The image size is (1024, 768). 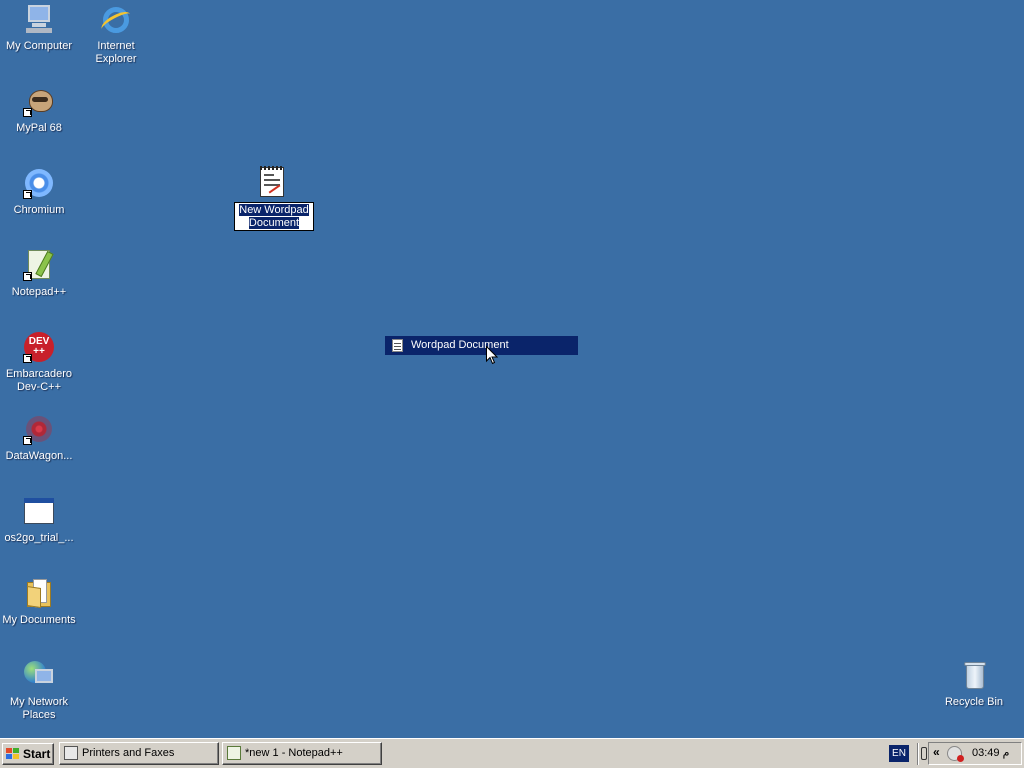 What do you see at coordinates (39, 210) in the screenshot?
I see `icon-label: Chromium` at bounding box center [39, 210].